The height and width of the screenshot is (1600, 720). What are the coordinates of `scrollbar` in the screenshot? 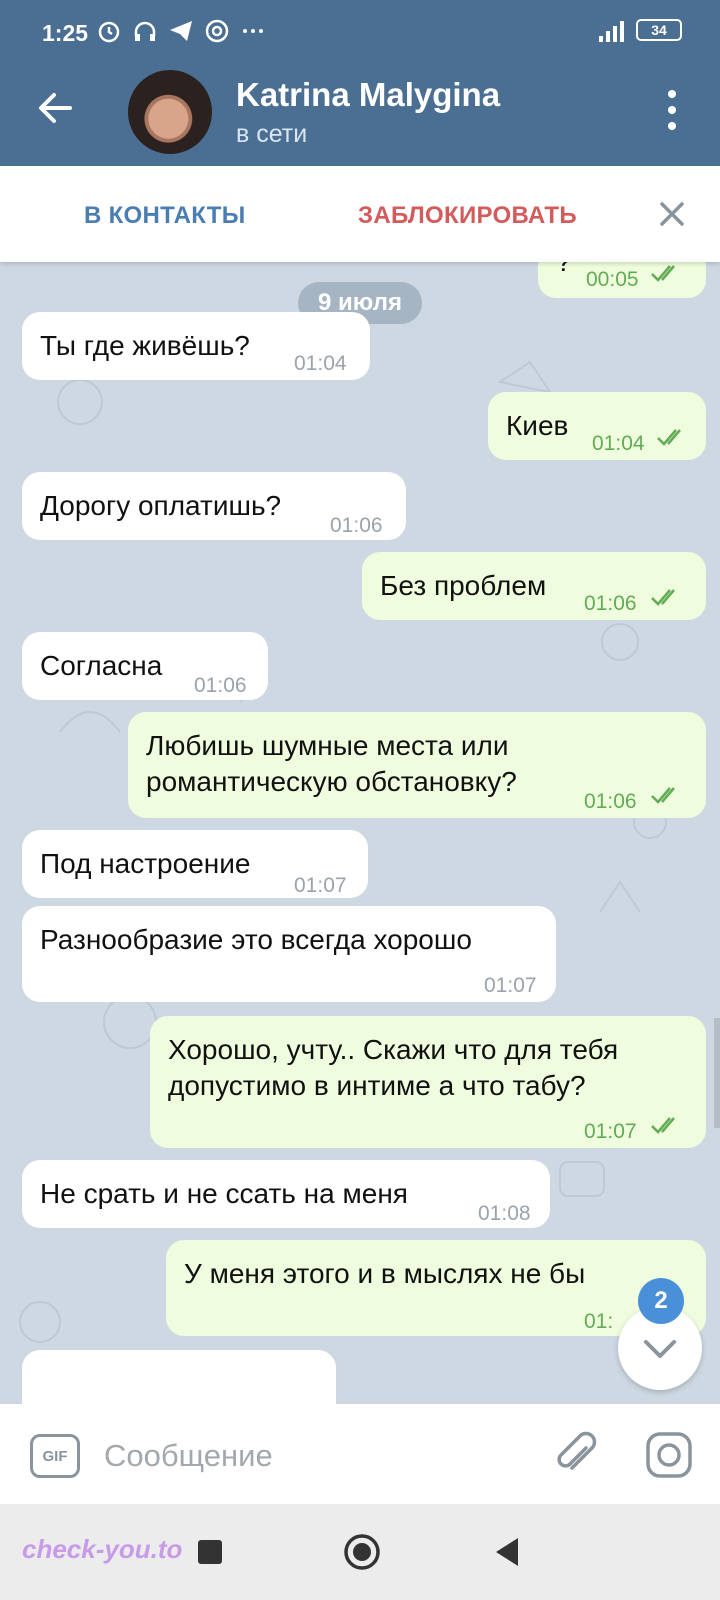 It's located at (717, 1073).